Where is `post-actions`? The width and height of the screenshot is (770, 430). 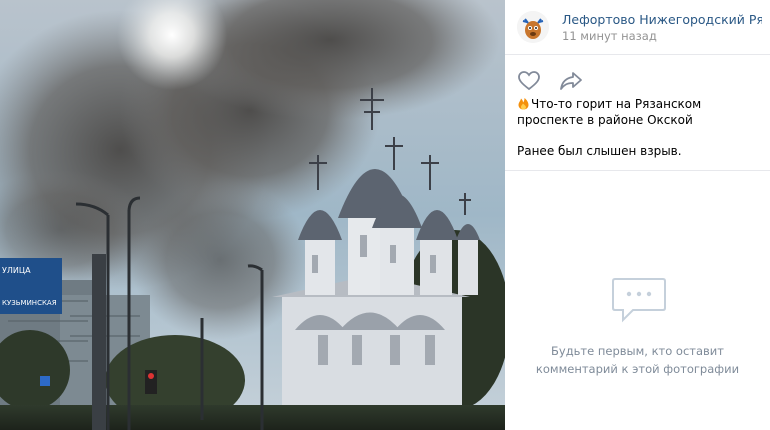
post-actions is located at coordinates (557, 81).